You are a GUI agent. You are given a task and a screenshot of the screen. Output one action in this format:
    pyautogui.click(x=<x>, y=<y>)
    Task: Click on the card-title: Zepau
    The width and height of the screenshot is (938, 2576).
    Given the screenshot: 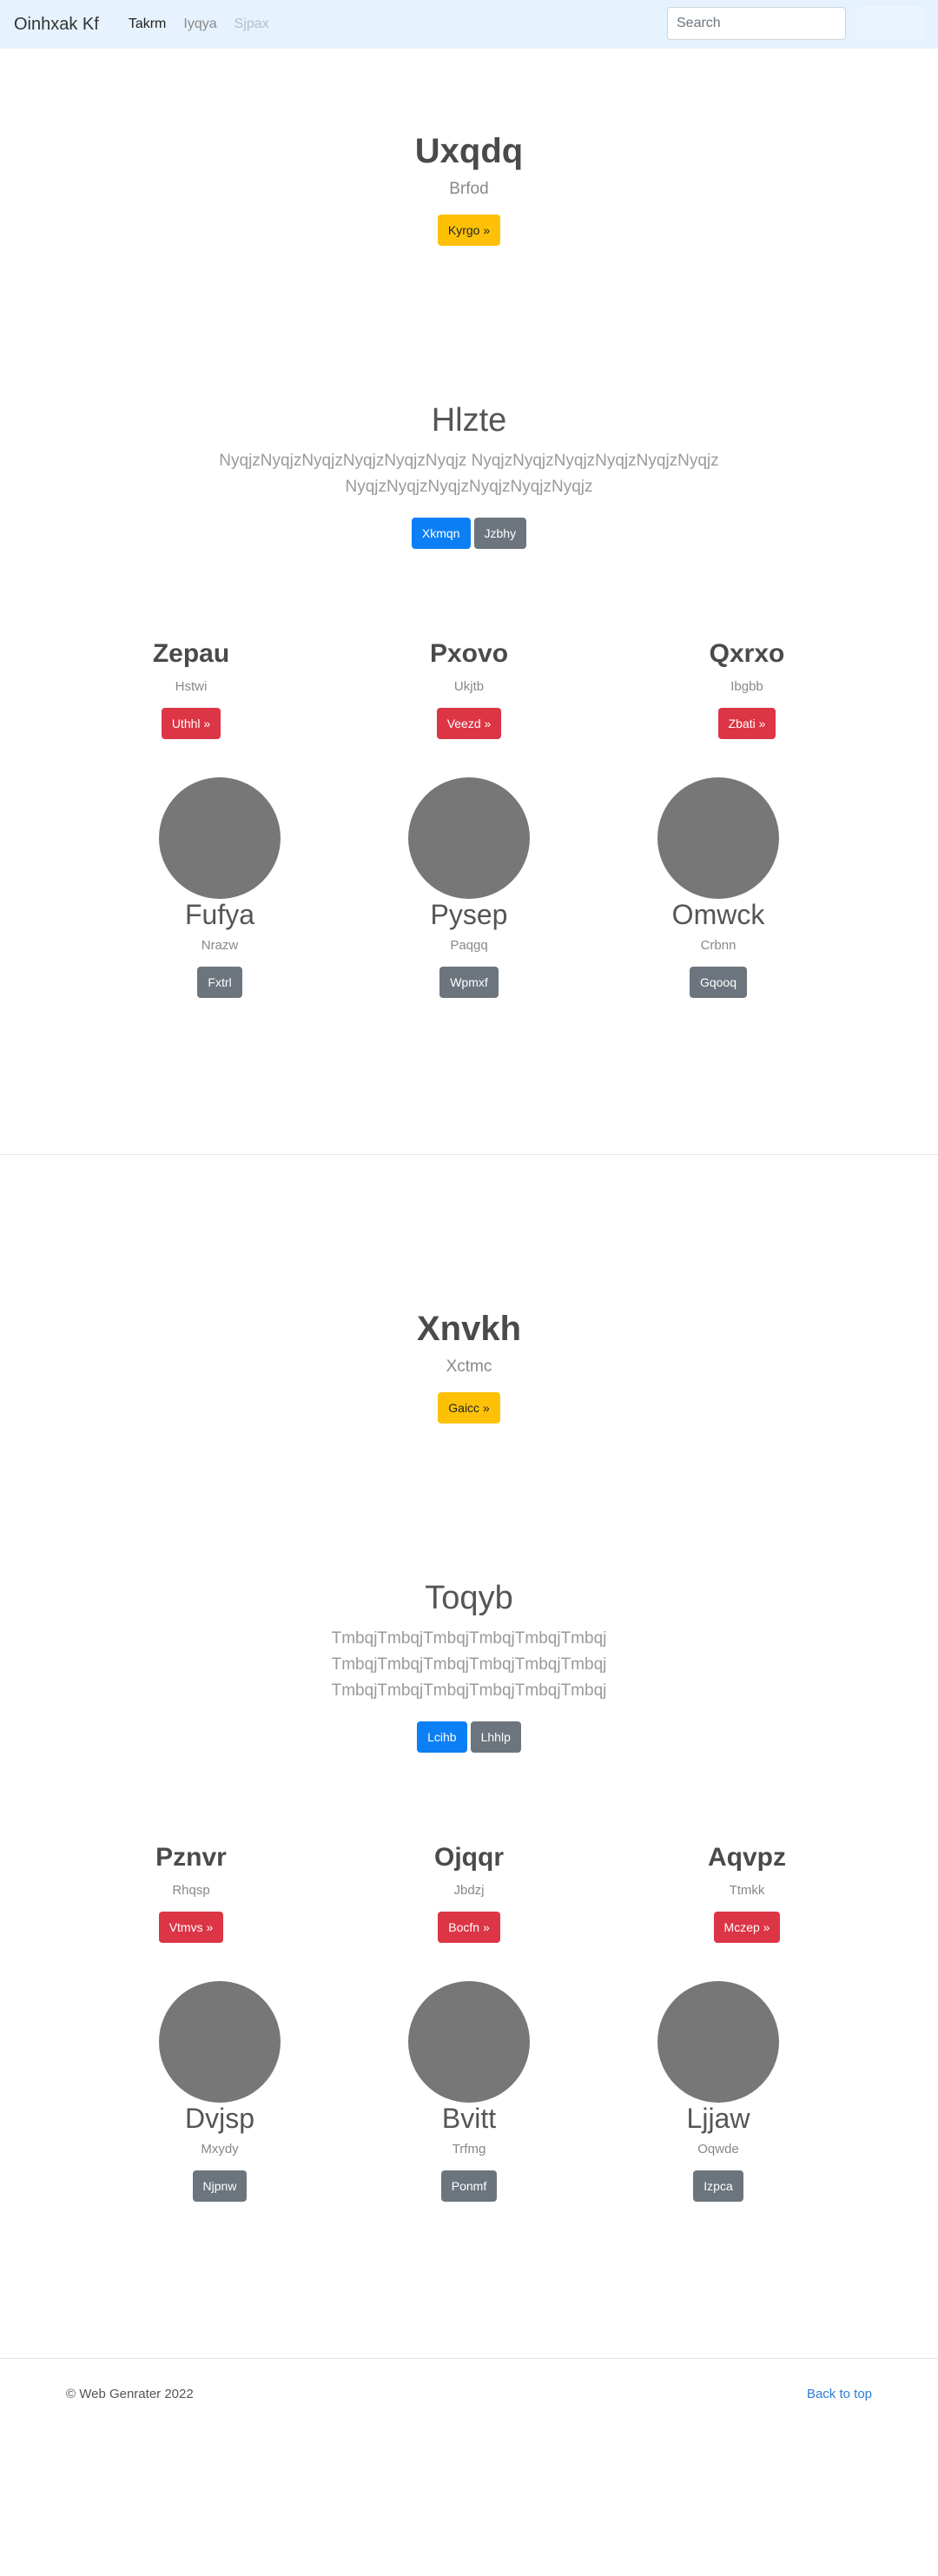 What is the action you would take?
    pyautogui.click(x=191, y=653)
    